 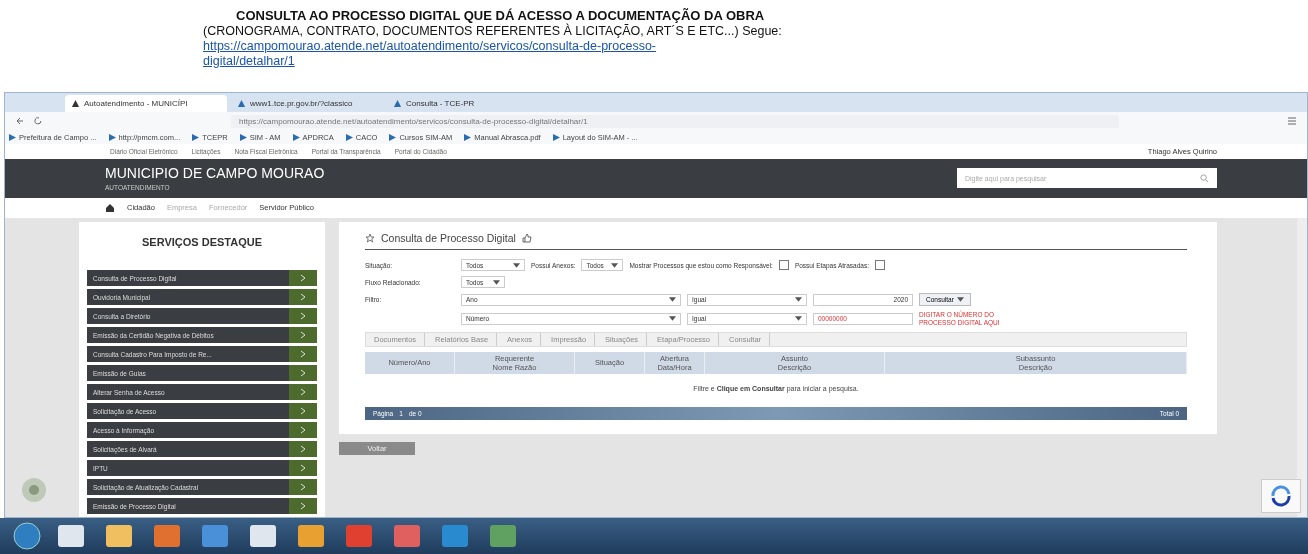 What do you see at coordinates (110, 207) in the screenshot?
I see `home-icon` at bounding box center [110, 207].